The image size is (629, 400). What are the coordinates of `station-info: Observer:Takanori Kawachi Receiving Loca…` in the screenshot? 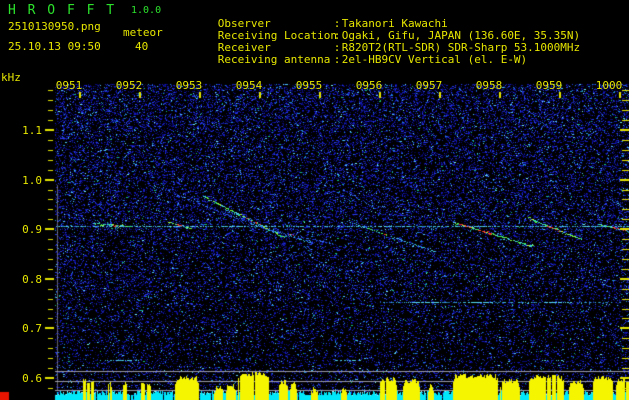 It's located at (379, 36).